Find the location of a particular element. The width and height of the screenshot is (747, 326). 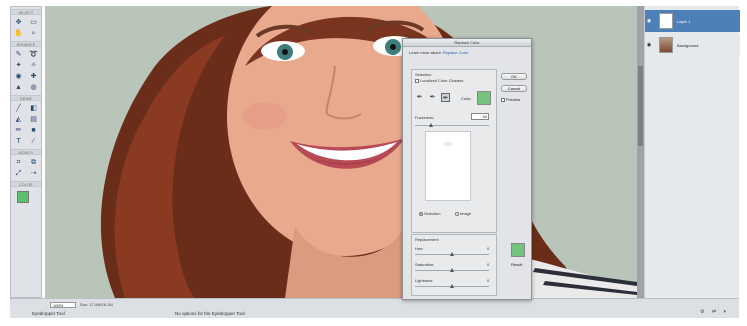

type-tool-icon: T is located at coordinates (18, 142).